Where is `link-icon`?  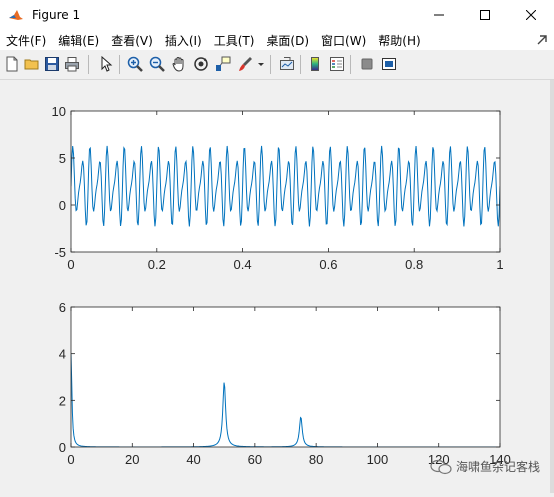 link-icon is located at coordinates (287, 63).